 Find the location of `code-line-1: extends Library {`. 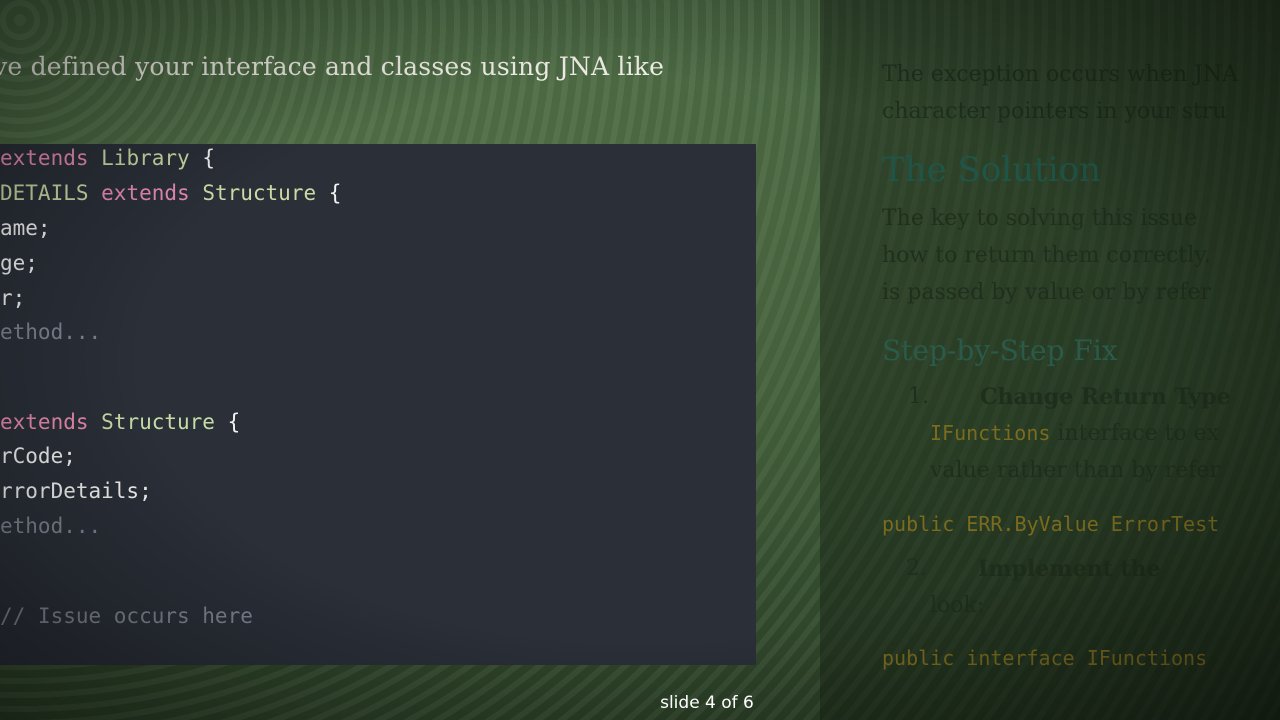

code-line-1: extends Library { is located at coordinates (107, 158).